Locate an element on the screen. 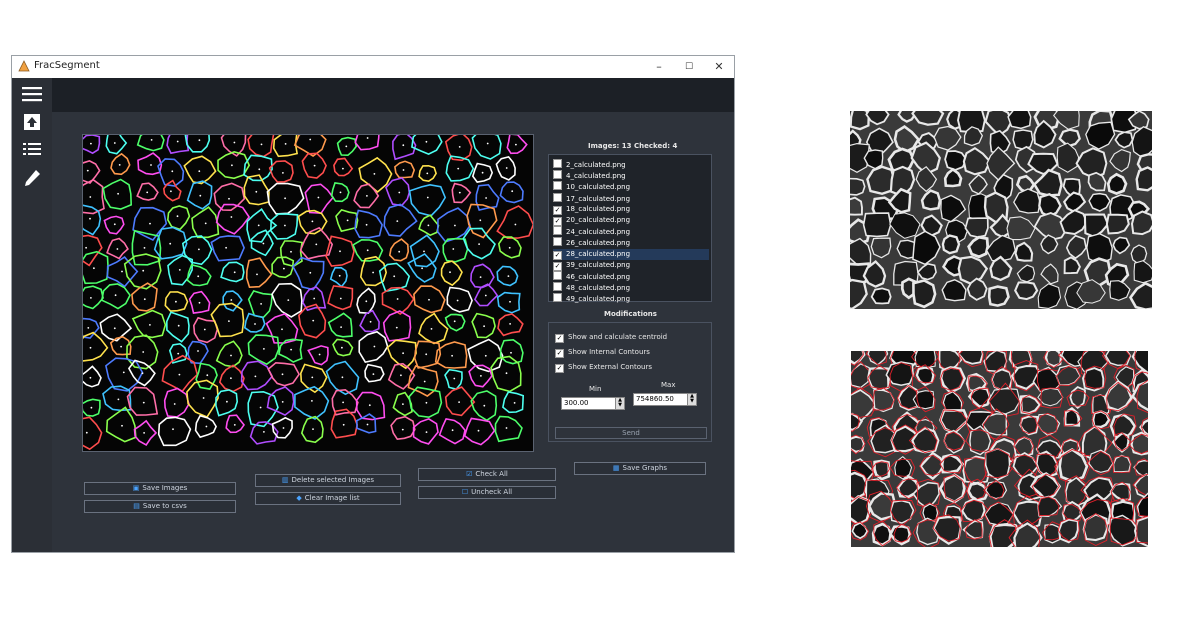 Image resolution: width=1200 pixels, height=638 pixels. list-item: 4_calculated.png is located at coordinates (631, 175).